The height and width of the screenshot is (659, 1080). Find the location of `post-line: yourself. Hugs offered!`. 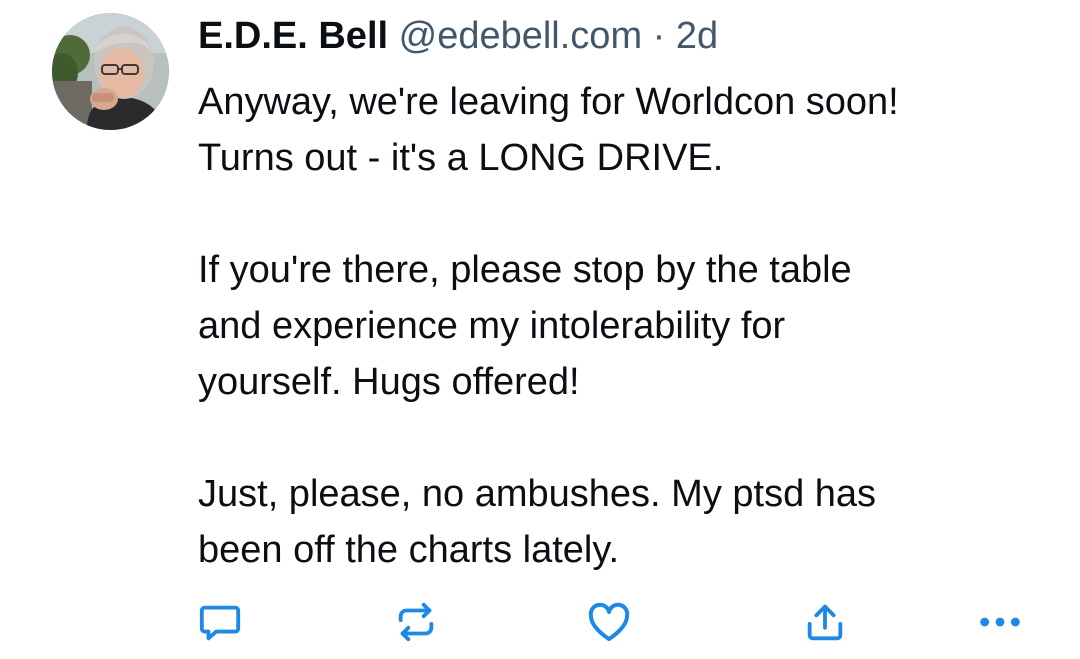

post-line: yourself. Hugs offered! is located at coordinates (389, 382).